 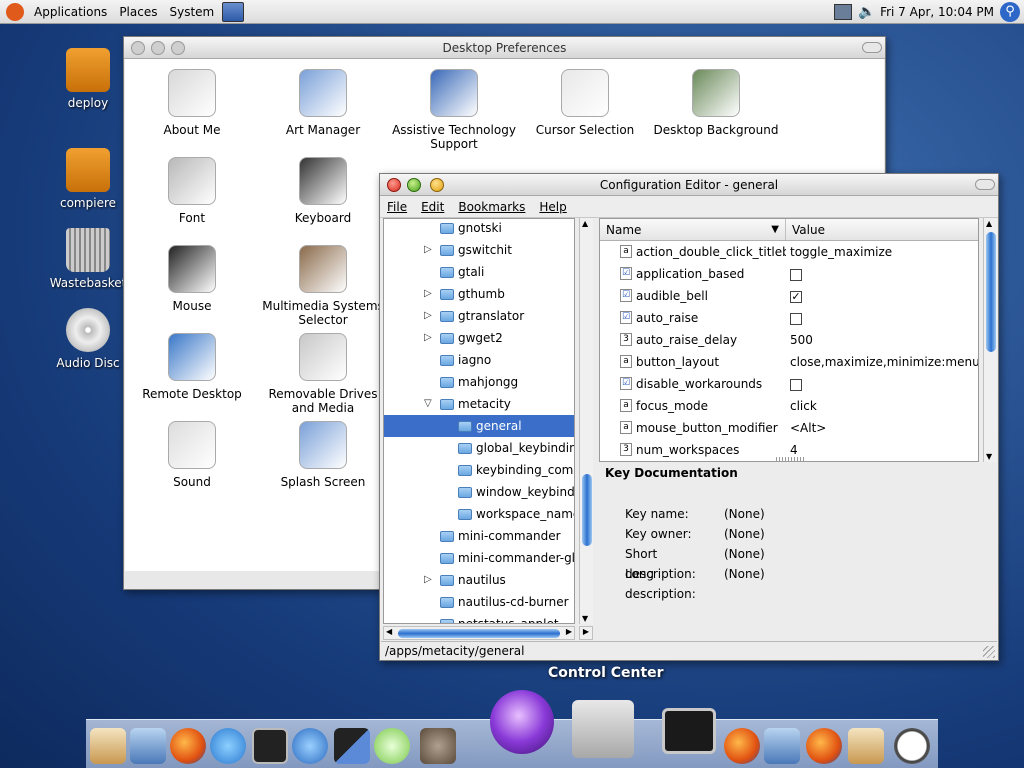 I want to click on pref-mouse: Mouse, so click(x=192, y=279).